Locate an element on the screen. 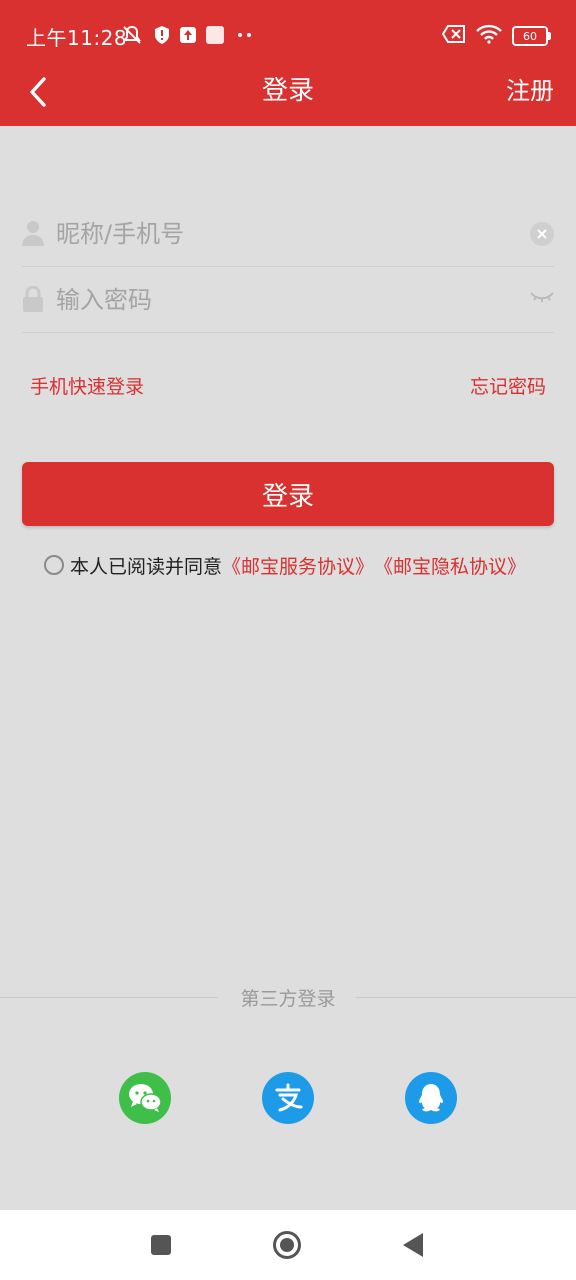 This screenshot has height=1280, width=576. agreement-text: 本人已阅读并同意 is located at coordinates (146, 566).